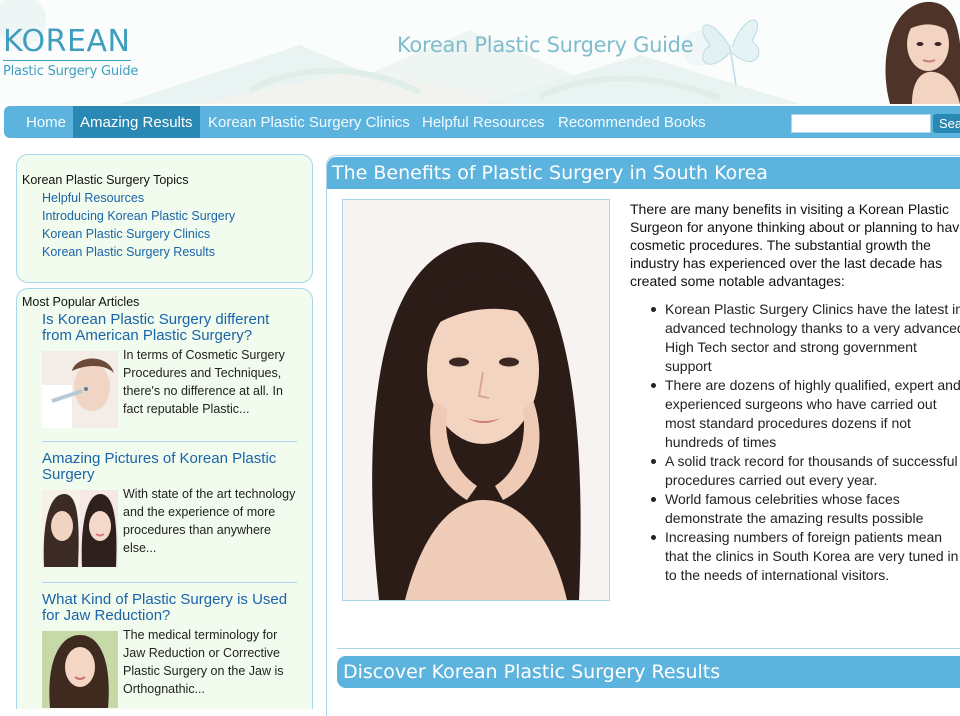 The image size is (960, 716). What do you see at coordinates (81, 302) in the screenshot?
I see `popular-heading: Most Popular Articles` at bounding box center [81, 302].